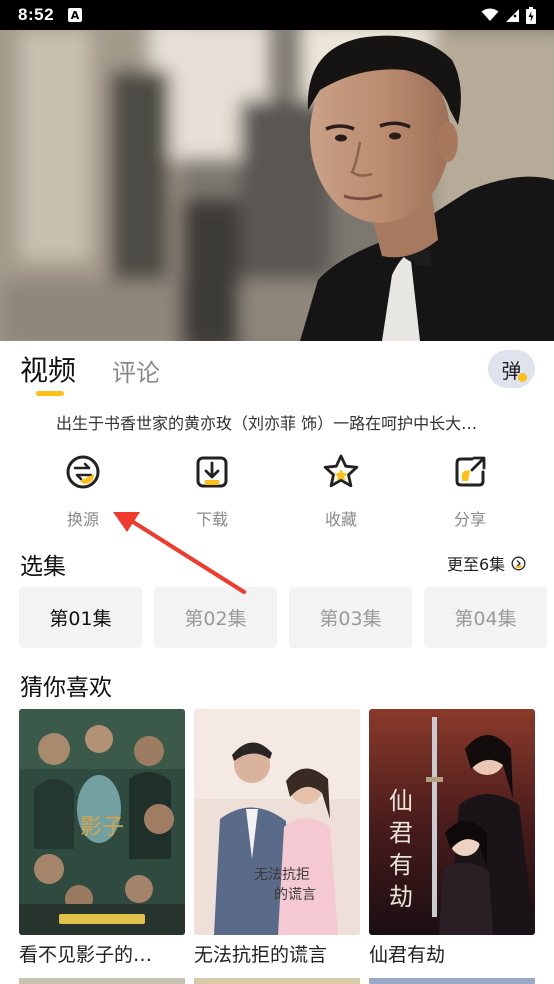 Image resolution: width=554 pixels, height=984 pixels. I want to click on favorite-button: 收藏, so click(341, 491).